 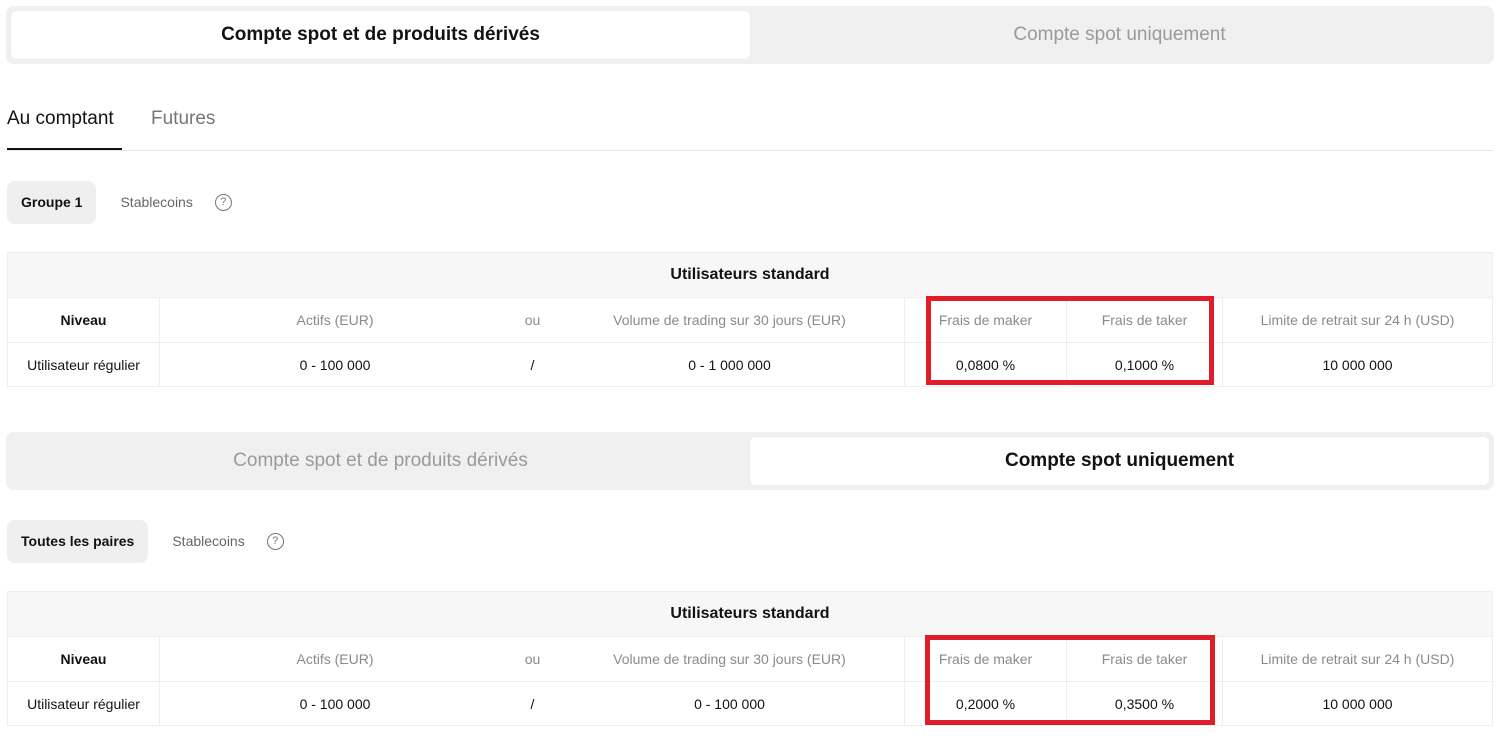 What do you see at coordinates (183, 119) in the screenshot?
I see `tab-futures: Futures` at bounding box center [183, 119].